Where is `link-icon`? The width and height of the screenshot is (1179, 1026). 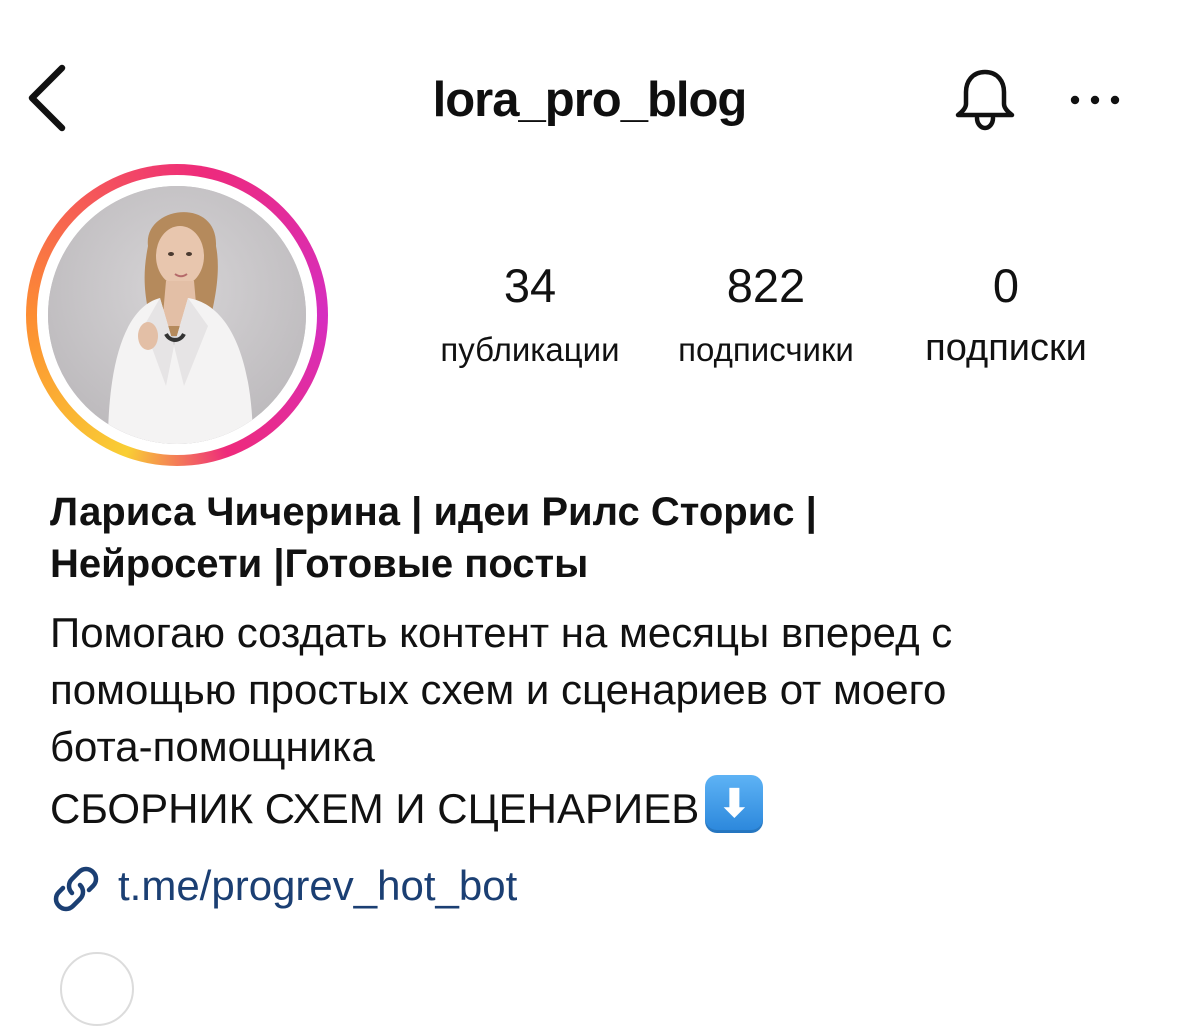 link-icon is located at coordinates (76, 889).